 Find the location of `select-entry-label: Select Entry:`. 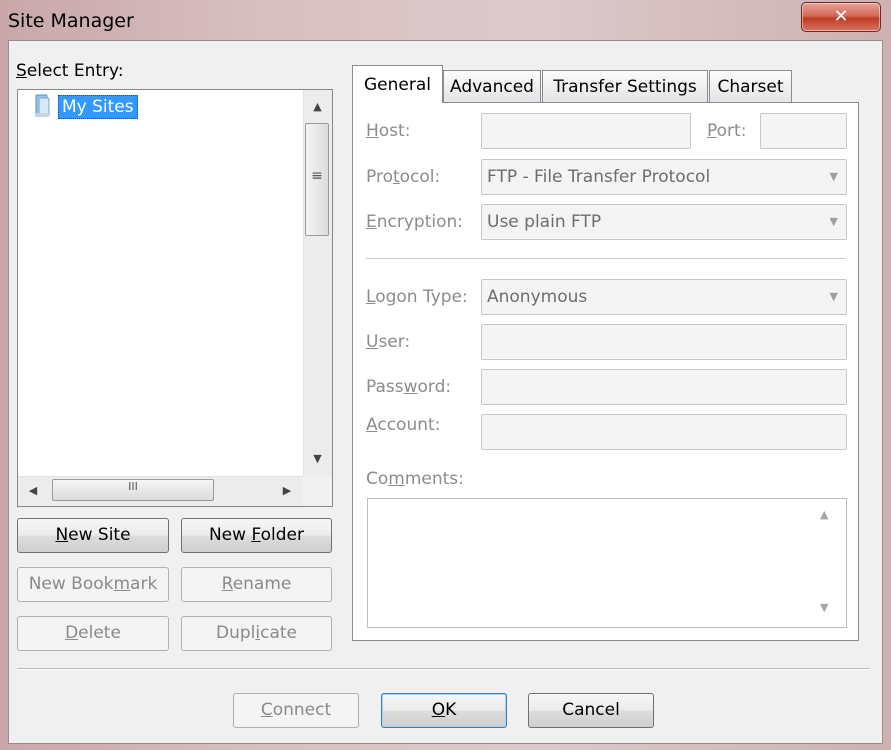

select-entry-label: Select Entry: is located at coordinates (70, 71).